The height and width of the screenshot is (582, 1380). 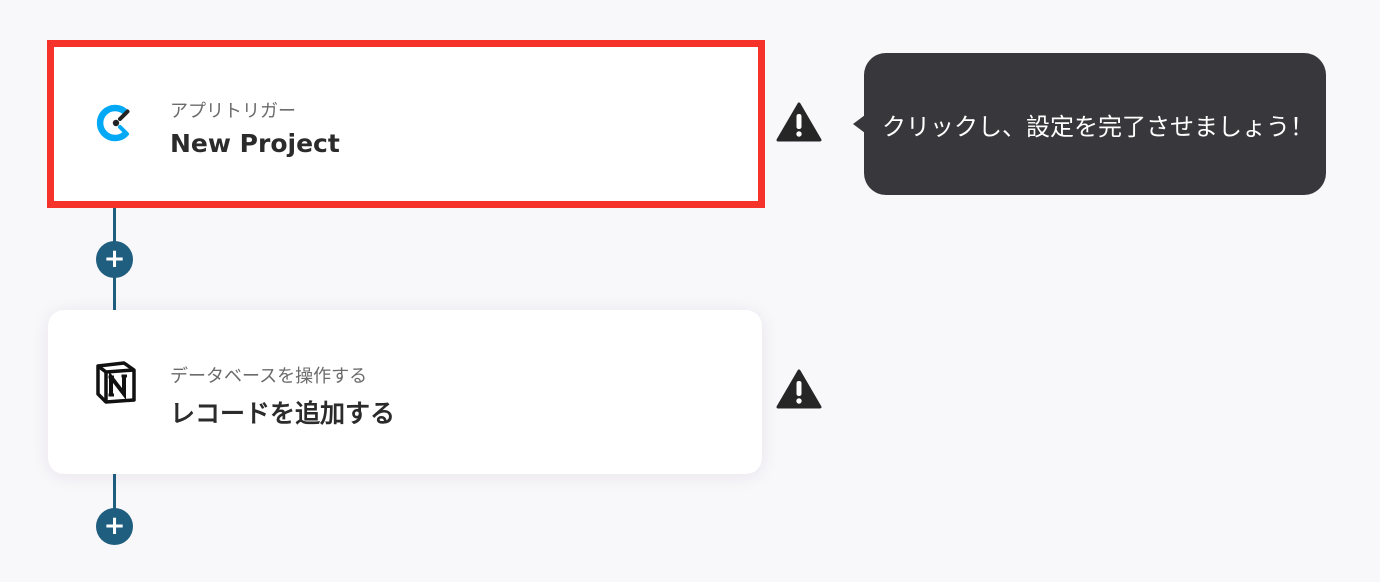 I want to click on step-title: レコードを追加する, so click(x=283, y=413).